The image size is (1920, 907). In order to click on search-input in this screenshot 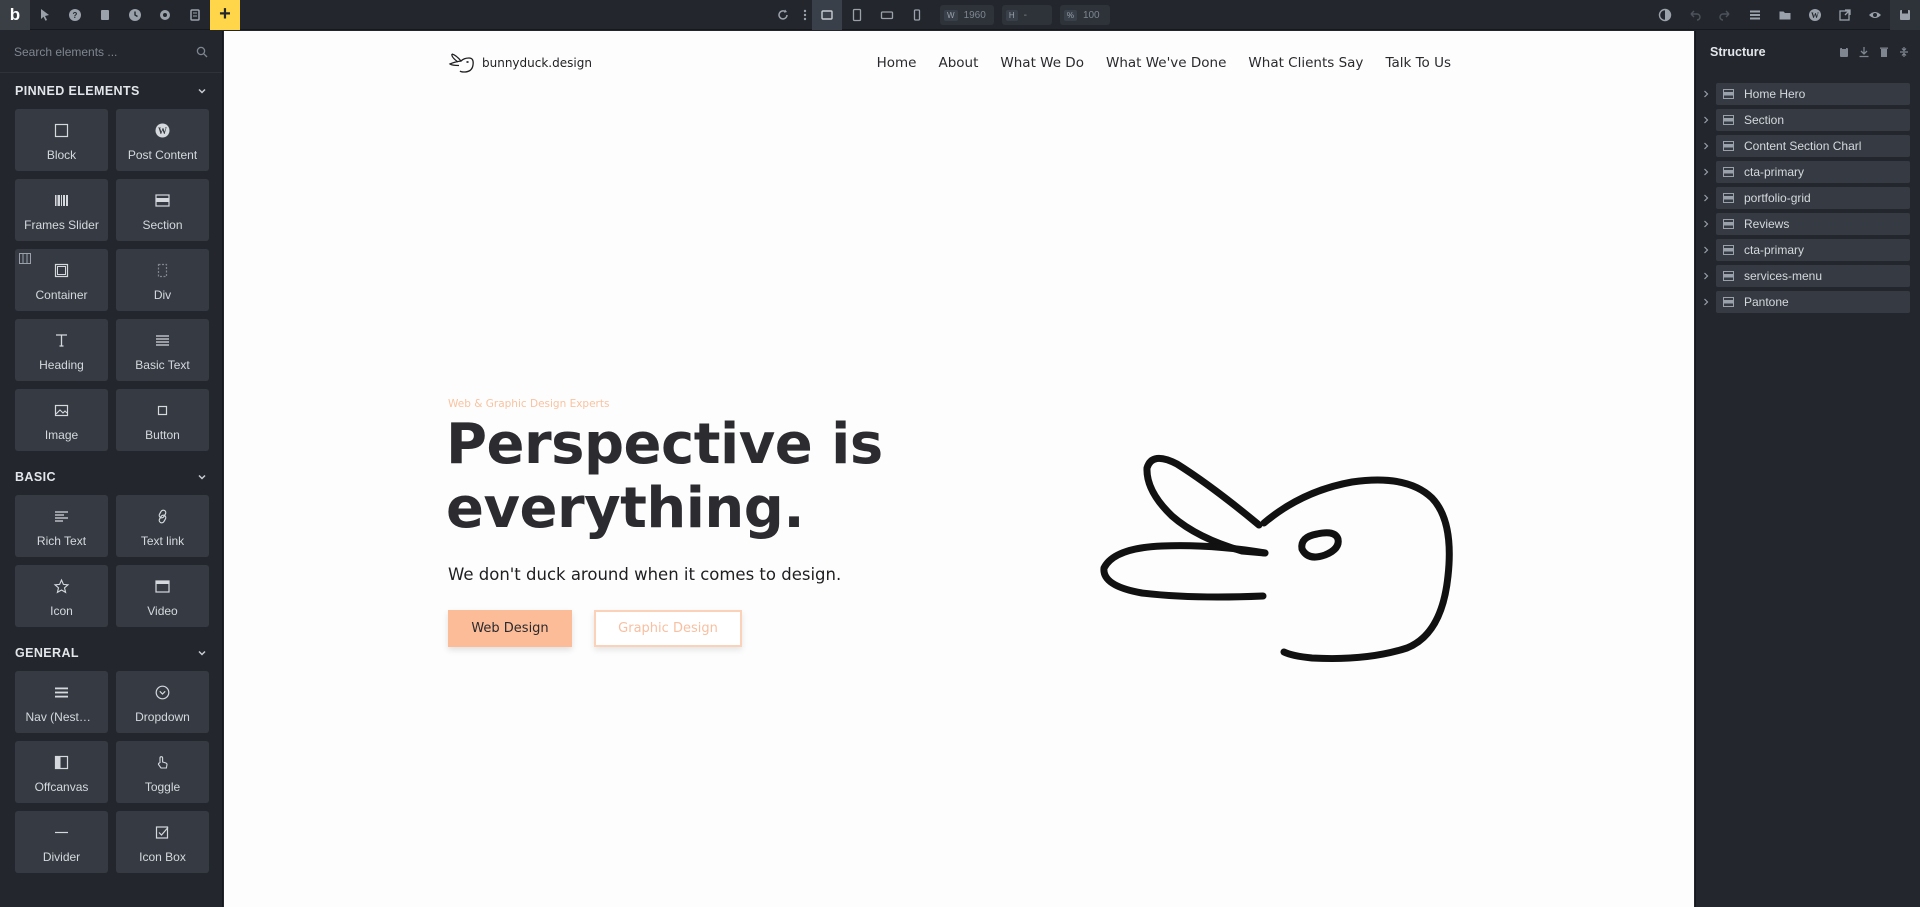, I will do `click(105, 51)`.